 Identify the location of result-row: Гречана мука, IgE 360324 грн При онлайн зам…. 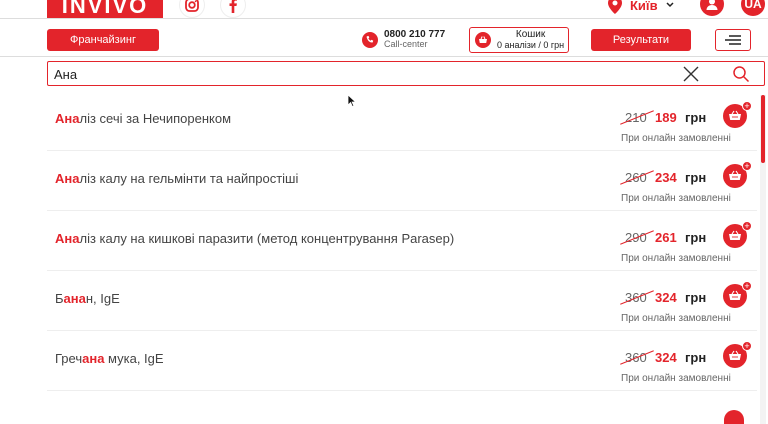
(402, 361).